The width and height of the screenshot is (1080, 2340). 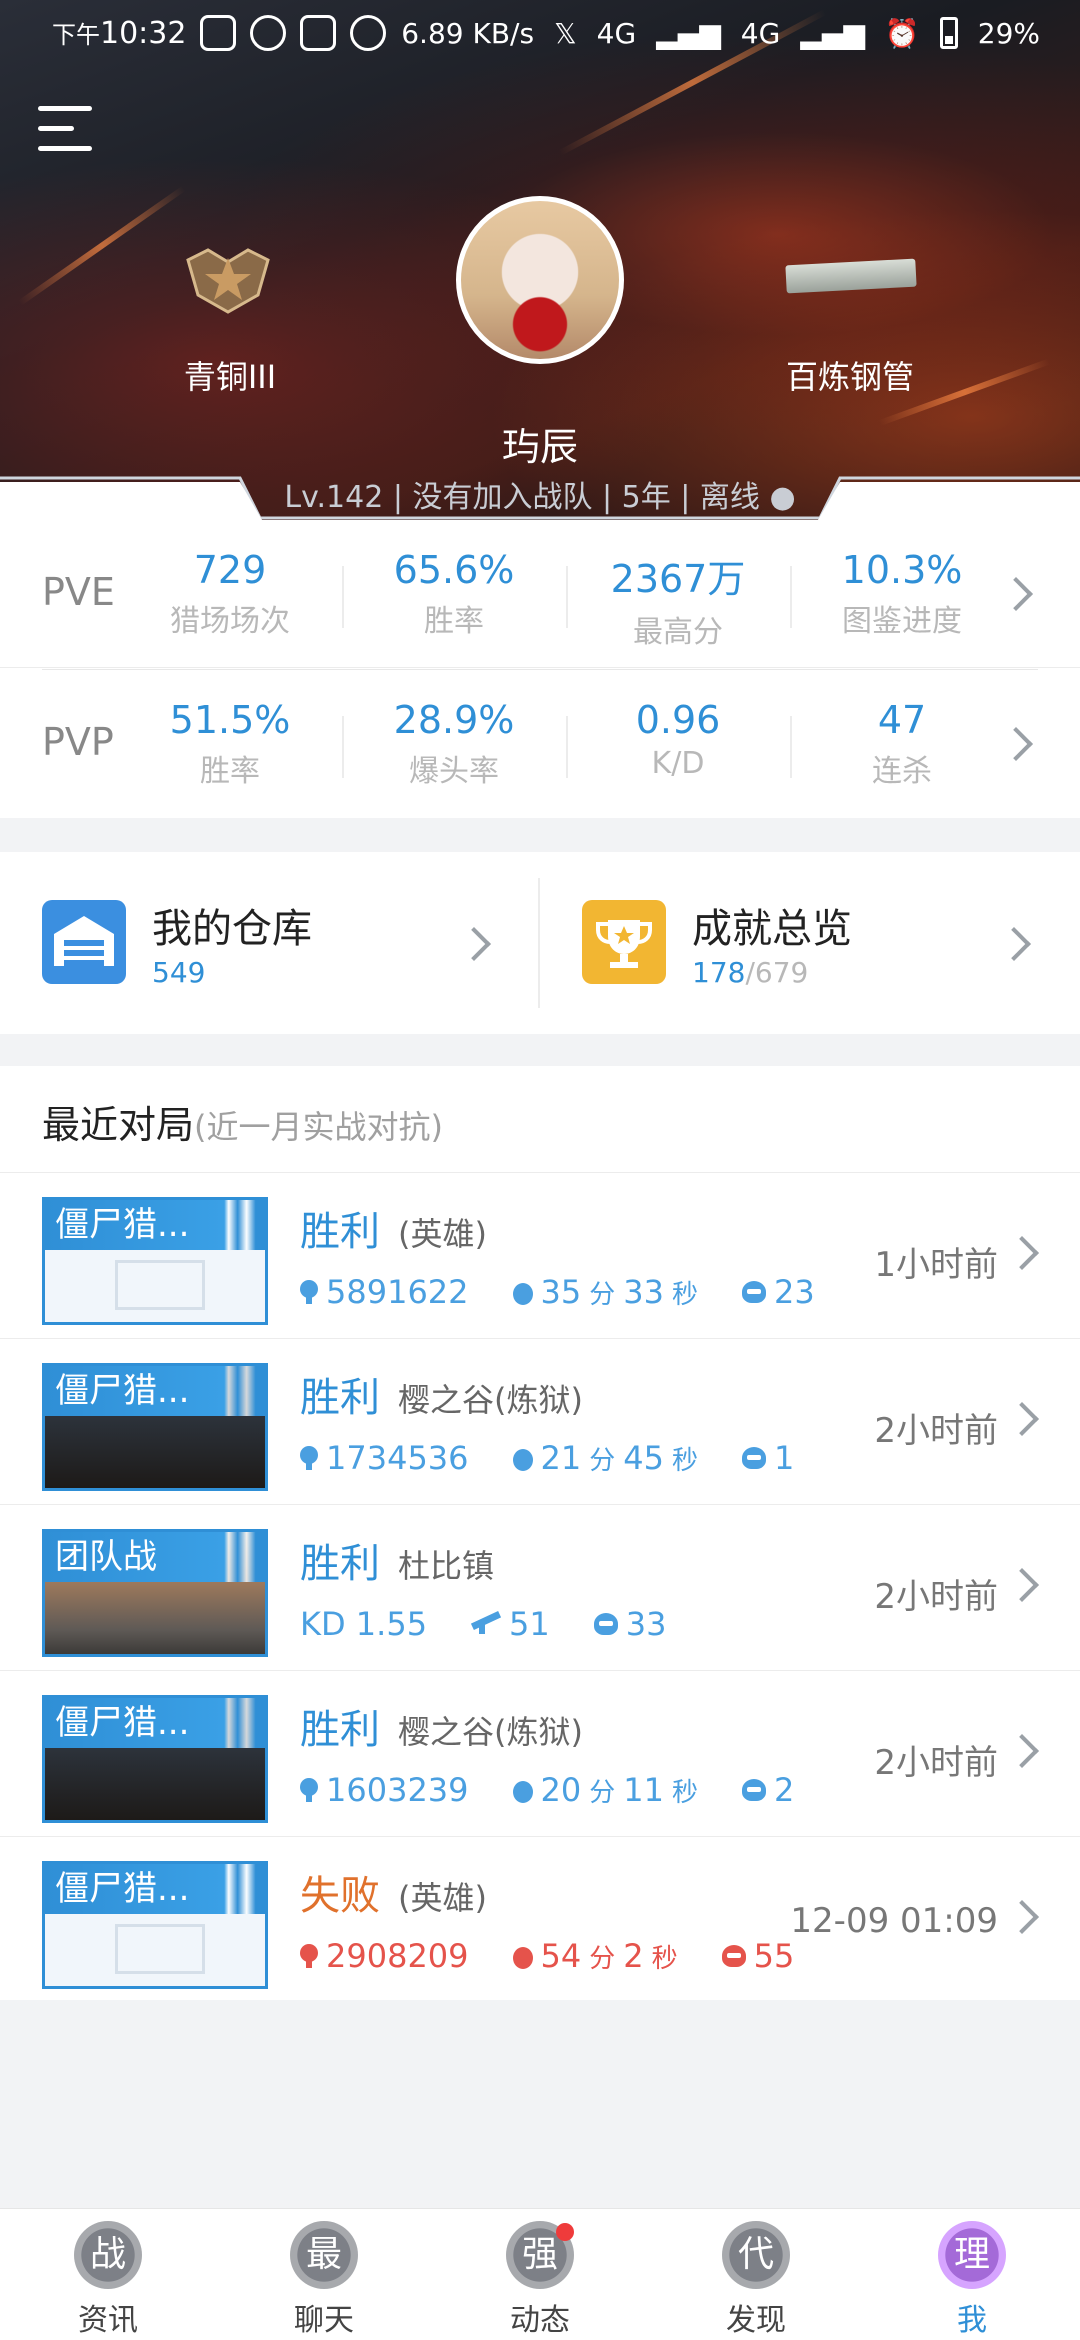 I want to click on weapon-image, so click(x=851, y=276).